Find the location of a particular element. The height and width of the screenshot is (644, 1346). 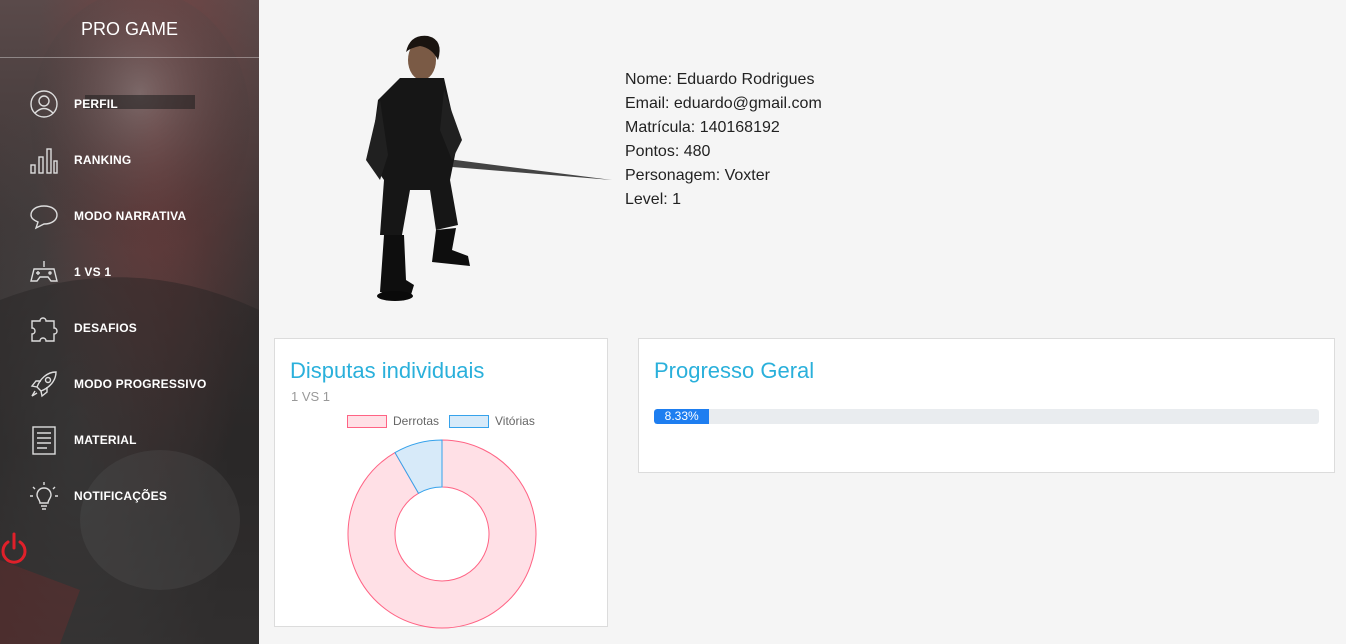

document-icon is located at coordinates (44, 440).